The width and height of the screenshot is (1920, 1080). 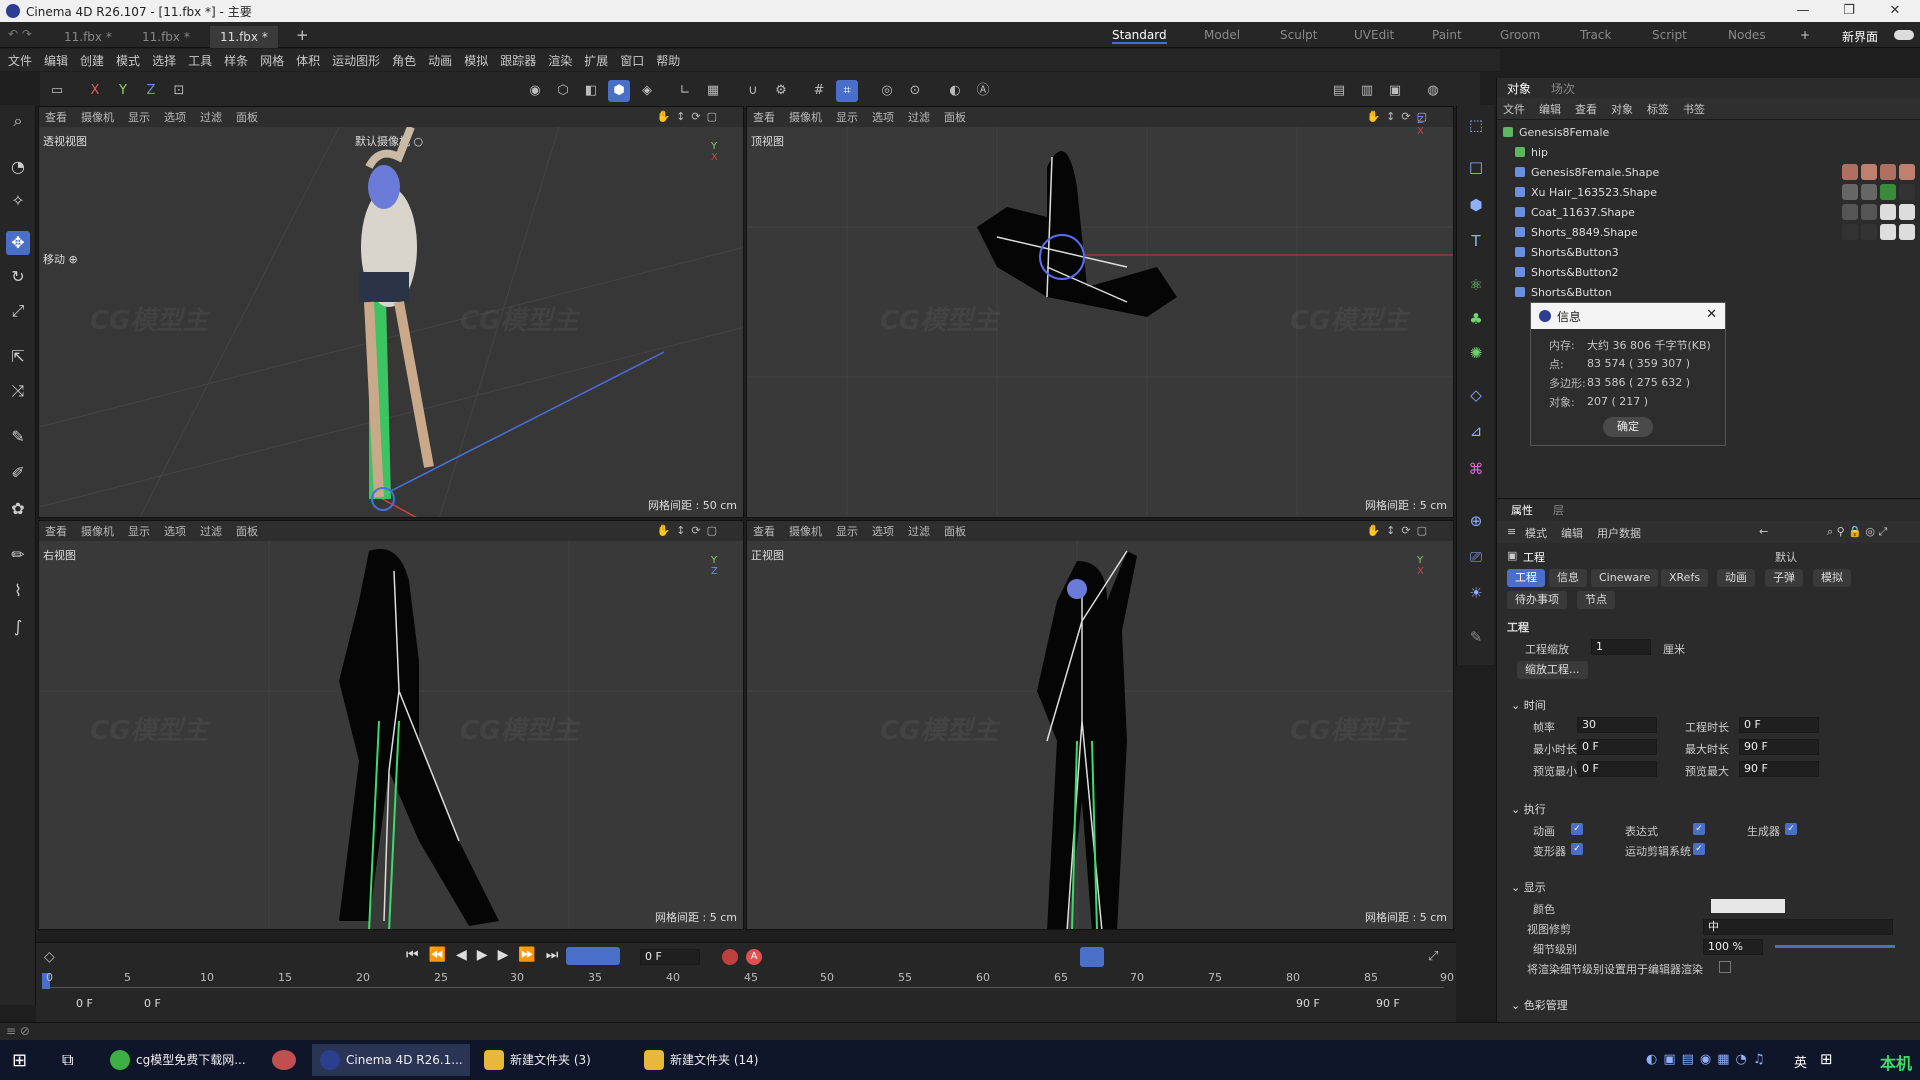 What do you see at coordinates (18, 591) in the screenshot?
I see `knife-icon: ⌇` at bounding box center [18, 591].